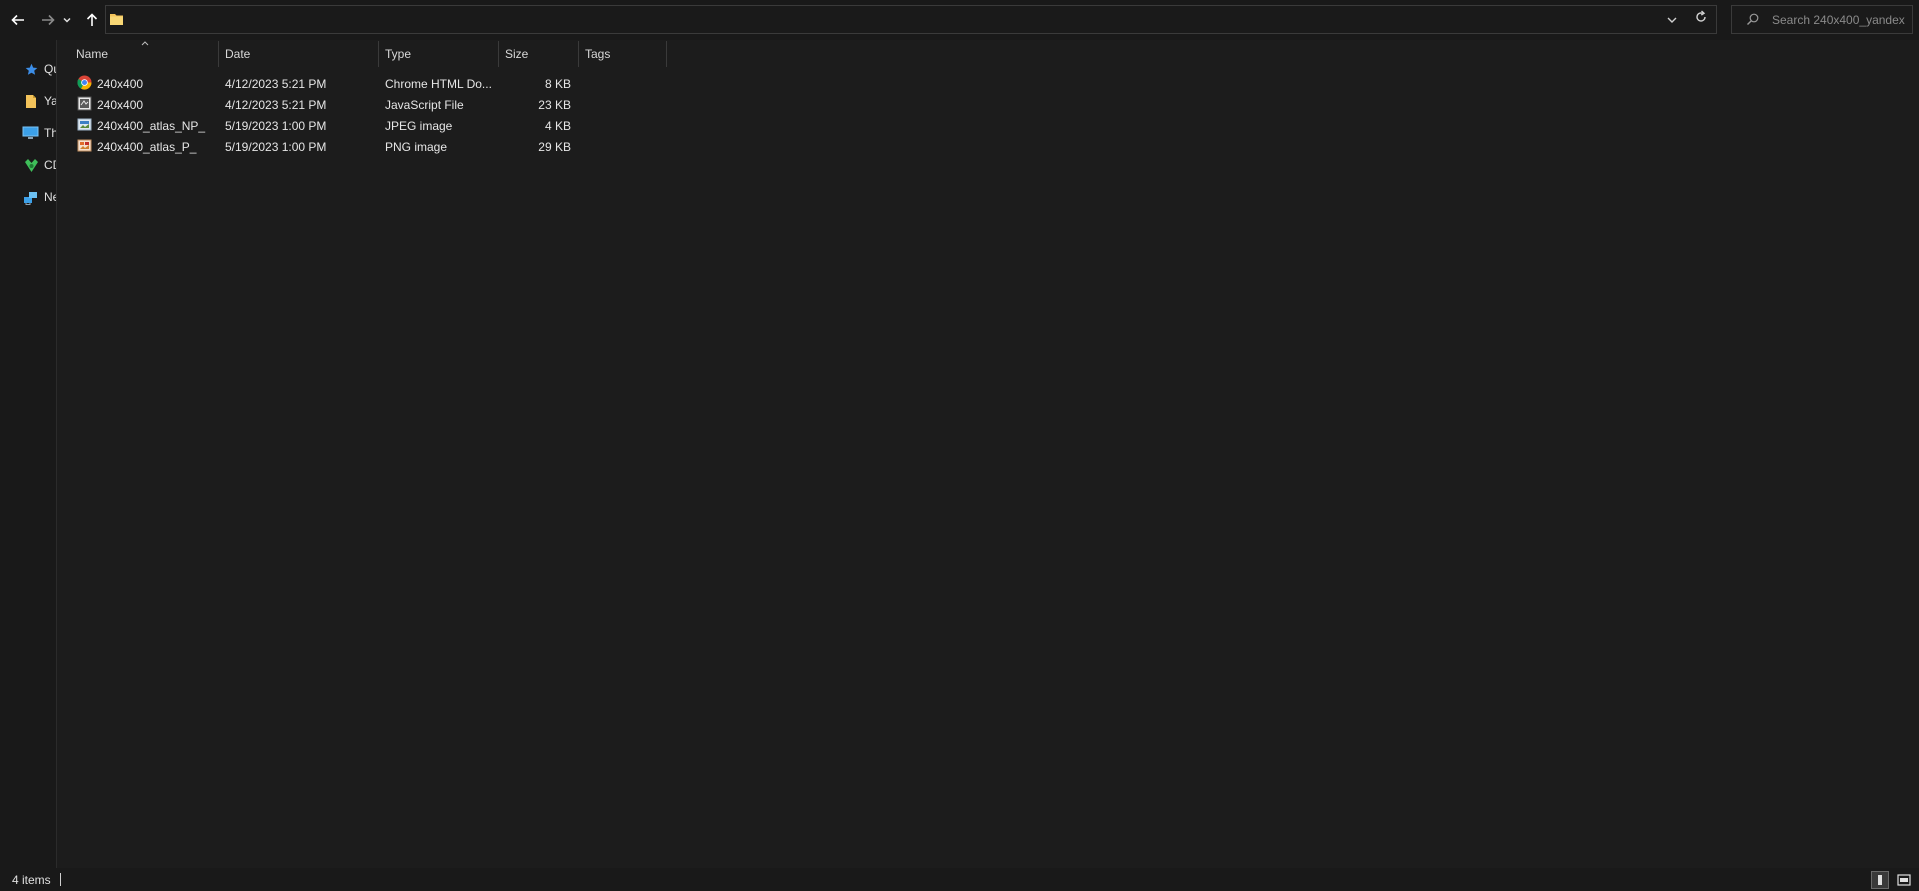 This screenshot has height=891, width=1919. I want to click on chrome-icon, so click(84, 82).